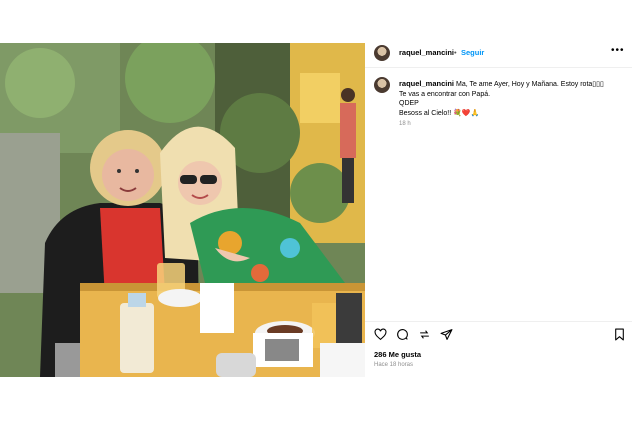  What do you see at coordinates (472, 52) in the screenshot?
I see `follow-button: Seguir` at bounding box center [472, 52].